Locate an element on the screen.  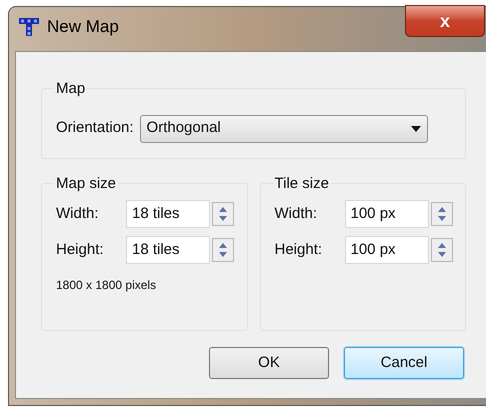
dialog-button: Cancel is located at coordinates (404, 363).